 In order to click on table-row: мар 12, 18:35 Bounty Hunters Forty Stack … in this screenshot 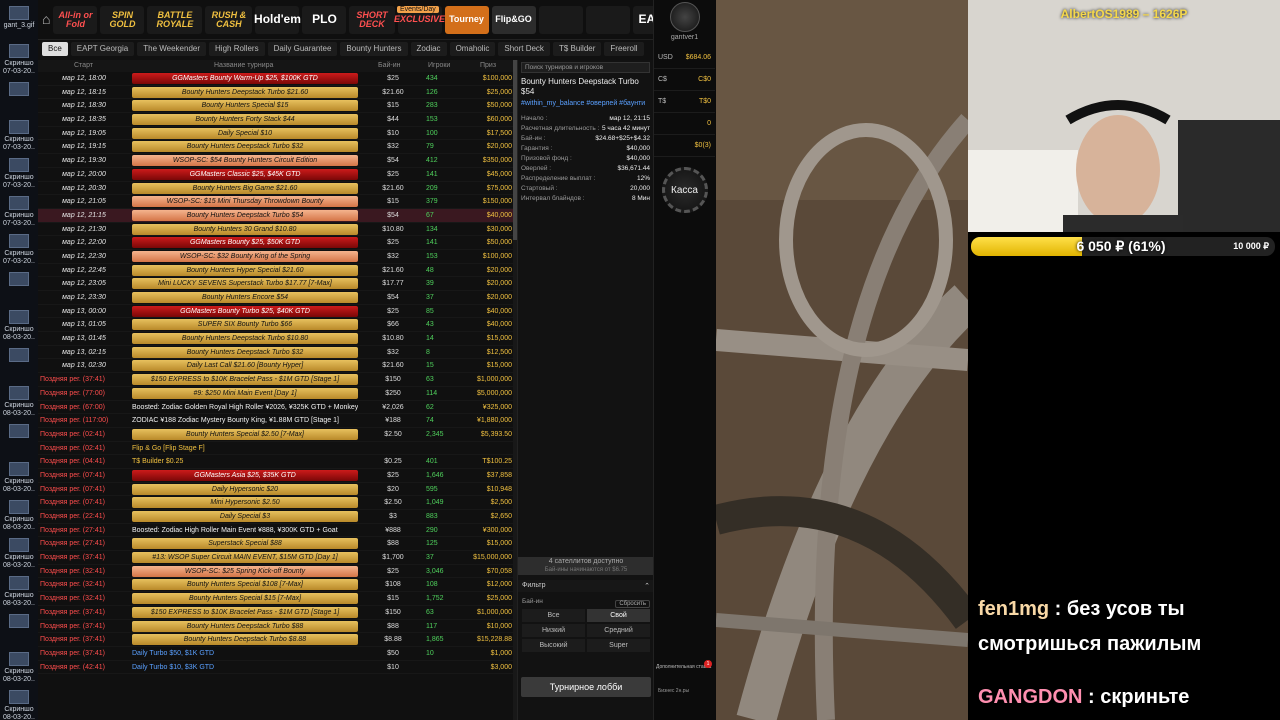, I will do `click(275, 120)`.